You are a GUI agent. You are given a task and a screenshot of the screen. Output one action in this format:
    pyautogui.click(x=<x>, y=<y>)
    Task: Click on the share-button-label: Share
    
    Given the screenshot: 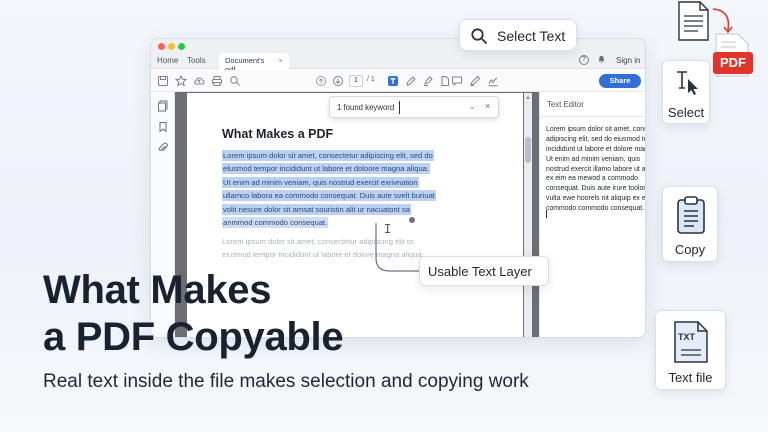 What is the action you would take?
    pyautogui.click(x=620, y=80)
    